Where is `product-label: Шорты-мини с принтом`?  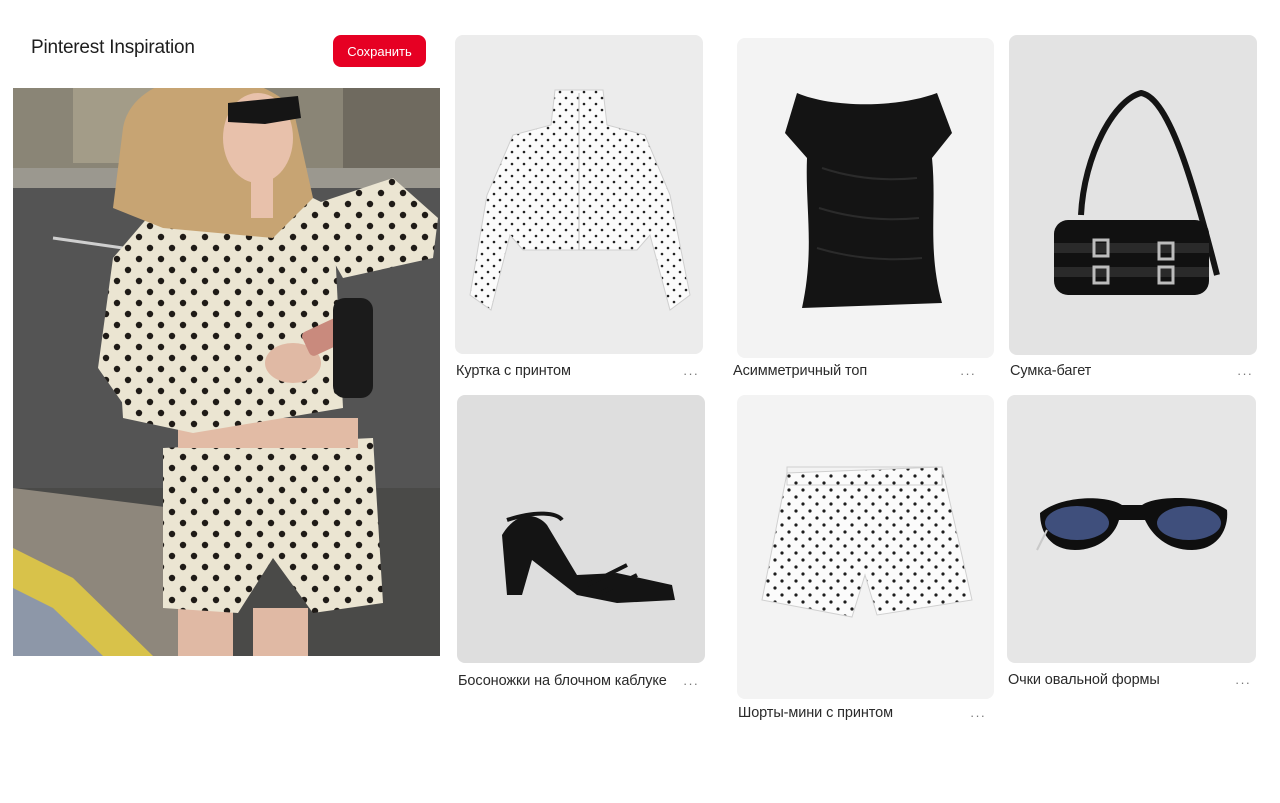 product-label: Шорты-мини с принтом is located at coordinates (815, 713).